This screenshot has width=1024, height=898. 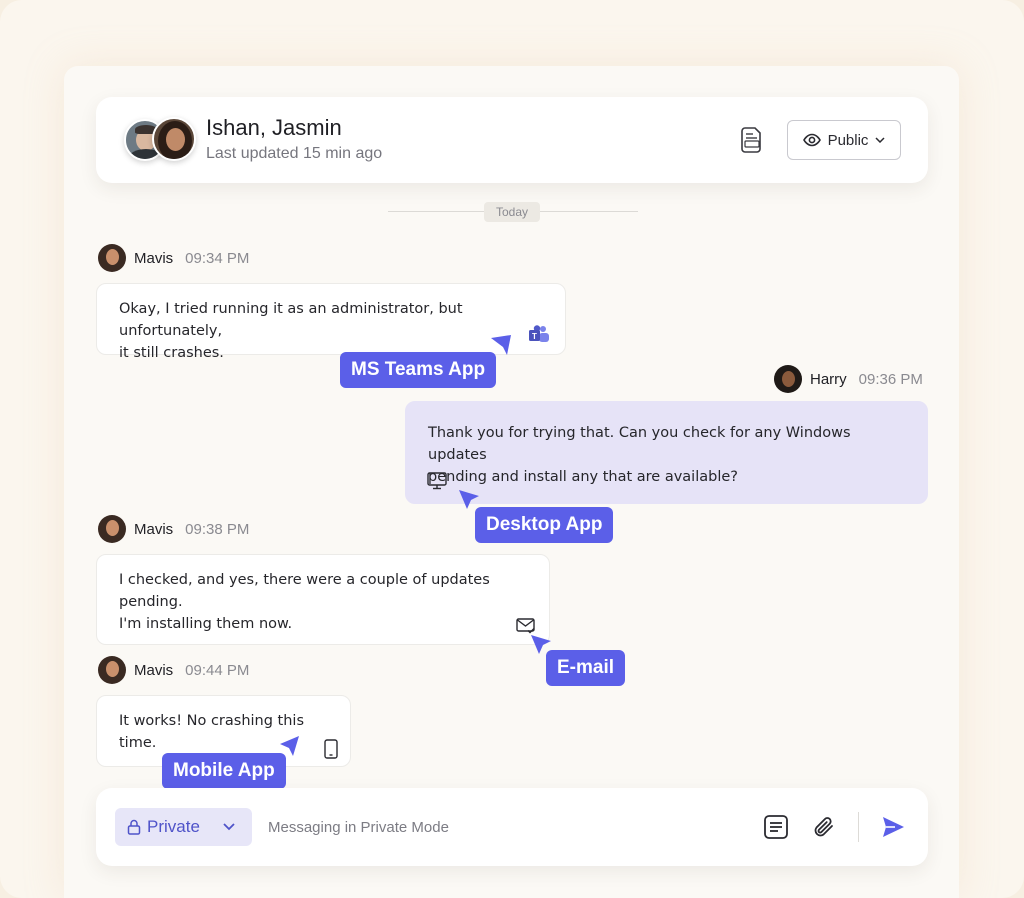 I want to click on ms-teams-icon: T, so click(x=539, y=333).